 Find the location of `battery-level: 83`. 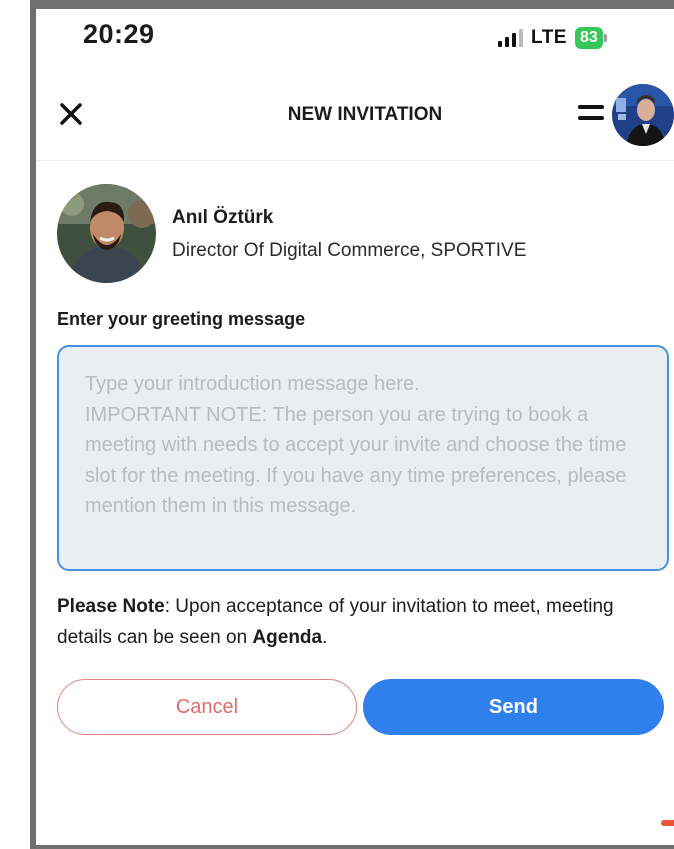

battery-level: 83 is located at coordinates (588, 38).